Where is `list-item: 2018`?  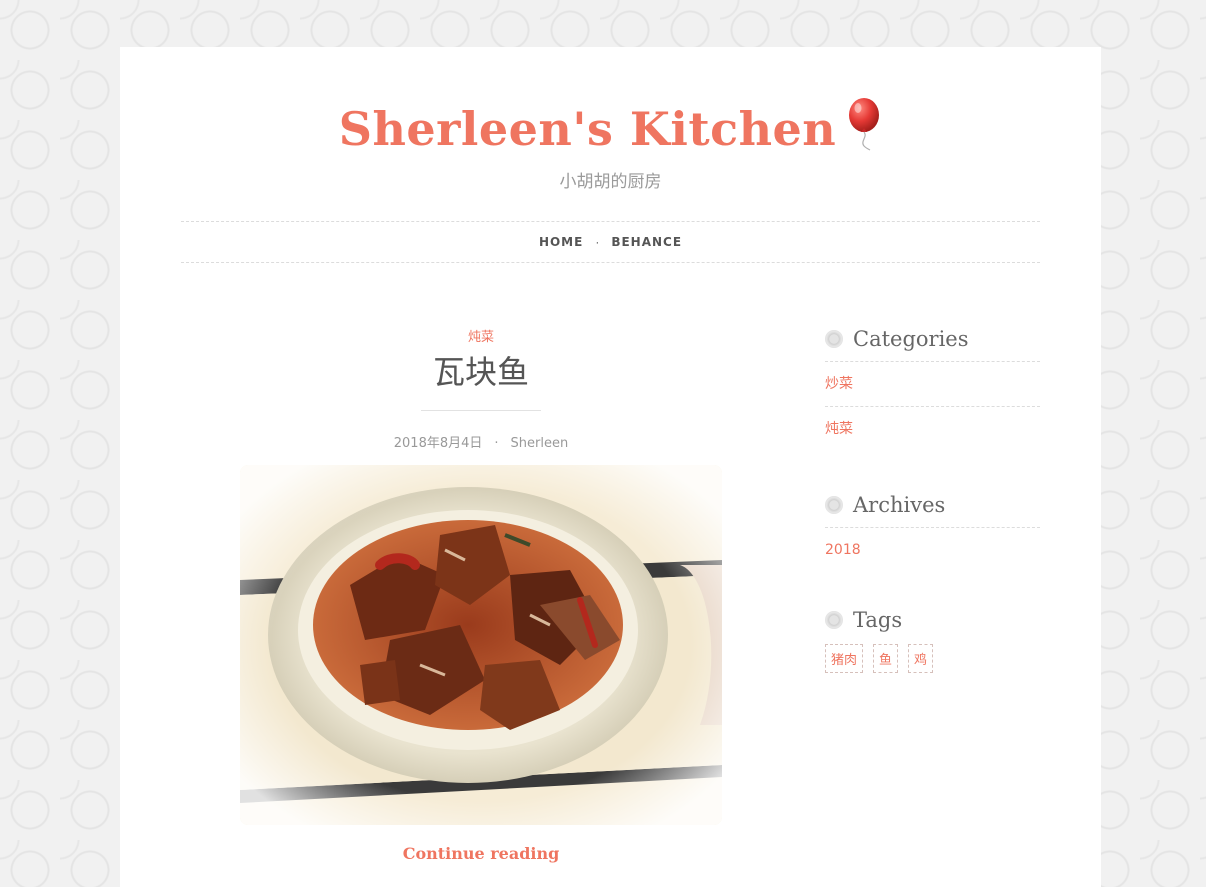 list-item: 2018 is located at coordinates (932, 550).